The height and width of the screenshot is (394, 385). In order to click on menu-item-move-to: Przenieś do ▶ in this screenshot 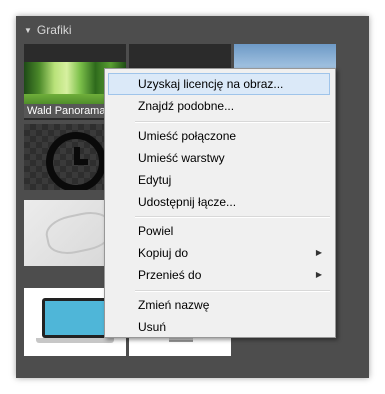, I will do `click(219, 275)`.